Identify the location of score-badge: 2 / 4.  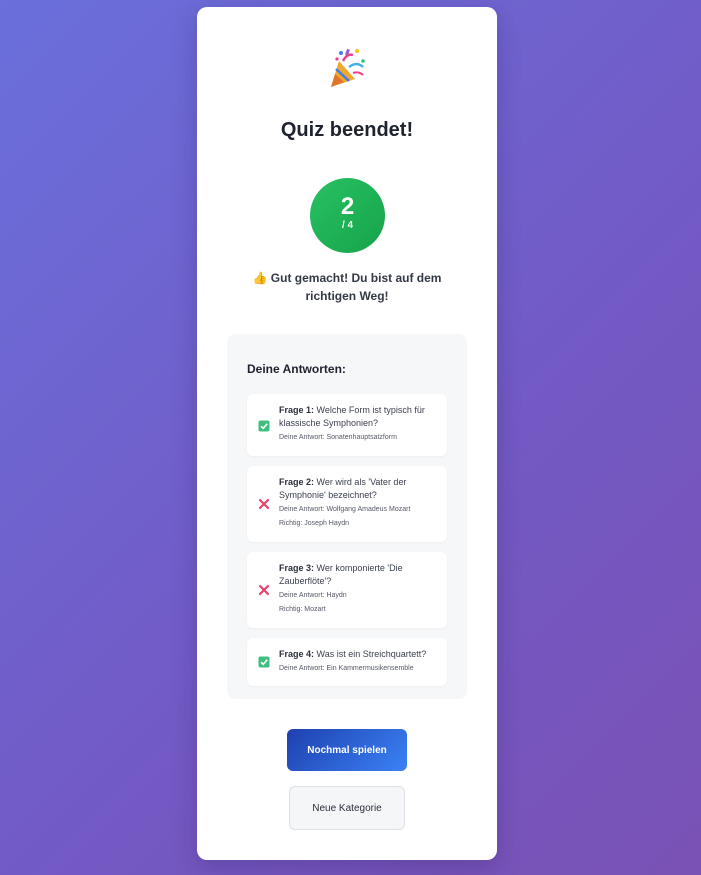
(347, 215).